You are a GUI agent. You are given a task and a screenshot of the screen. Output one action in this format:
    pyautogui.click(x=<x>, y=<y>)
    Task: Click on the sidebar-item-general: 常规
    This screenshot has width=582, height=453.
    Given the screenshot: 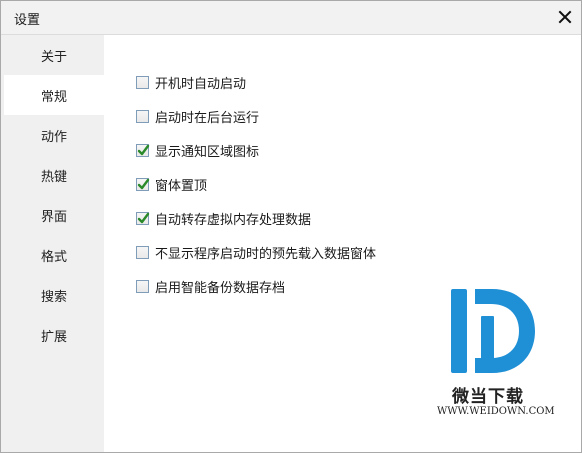 What is the action you would take?
    pyautogui.click(x=54, y=95)
    